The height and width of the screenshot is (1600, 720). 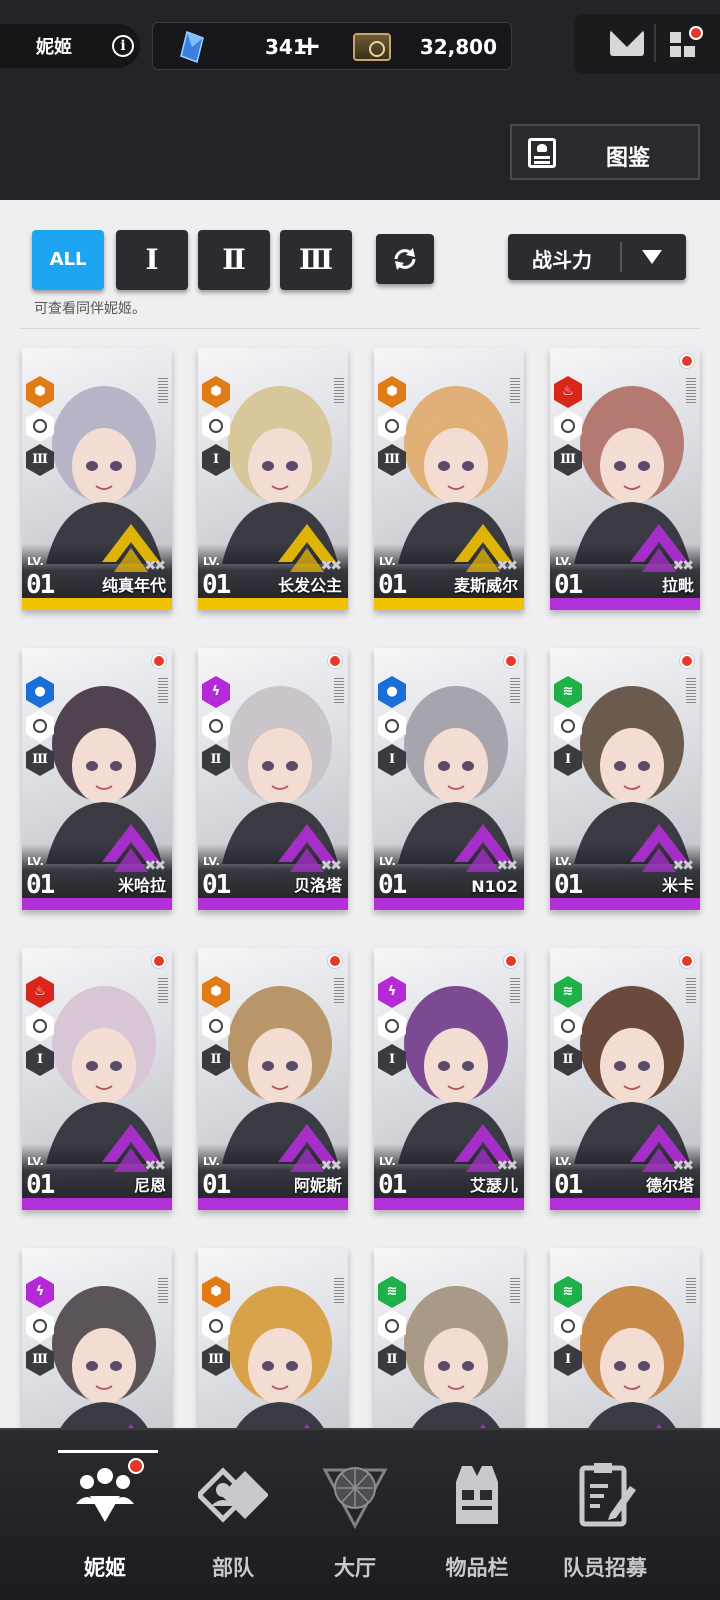 What do you see at coordinates (449, 479) in the screenshot?
I see `nikke-card: ✖✖ LV. 01 麦斯威尔 ⬢ Ⅲ` at bounding box center [449, 479].